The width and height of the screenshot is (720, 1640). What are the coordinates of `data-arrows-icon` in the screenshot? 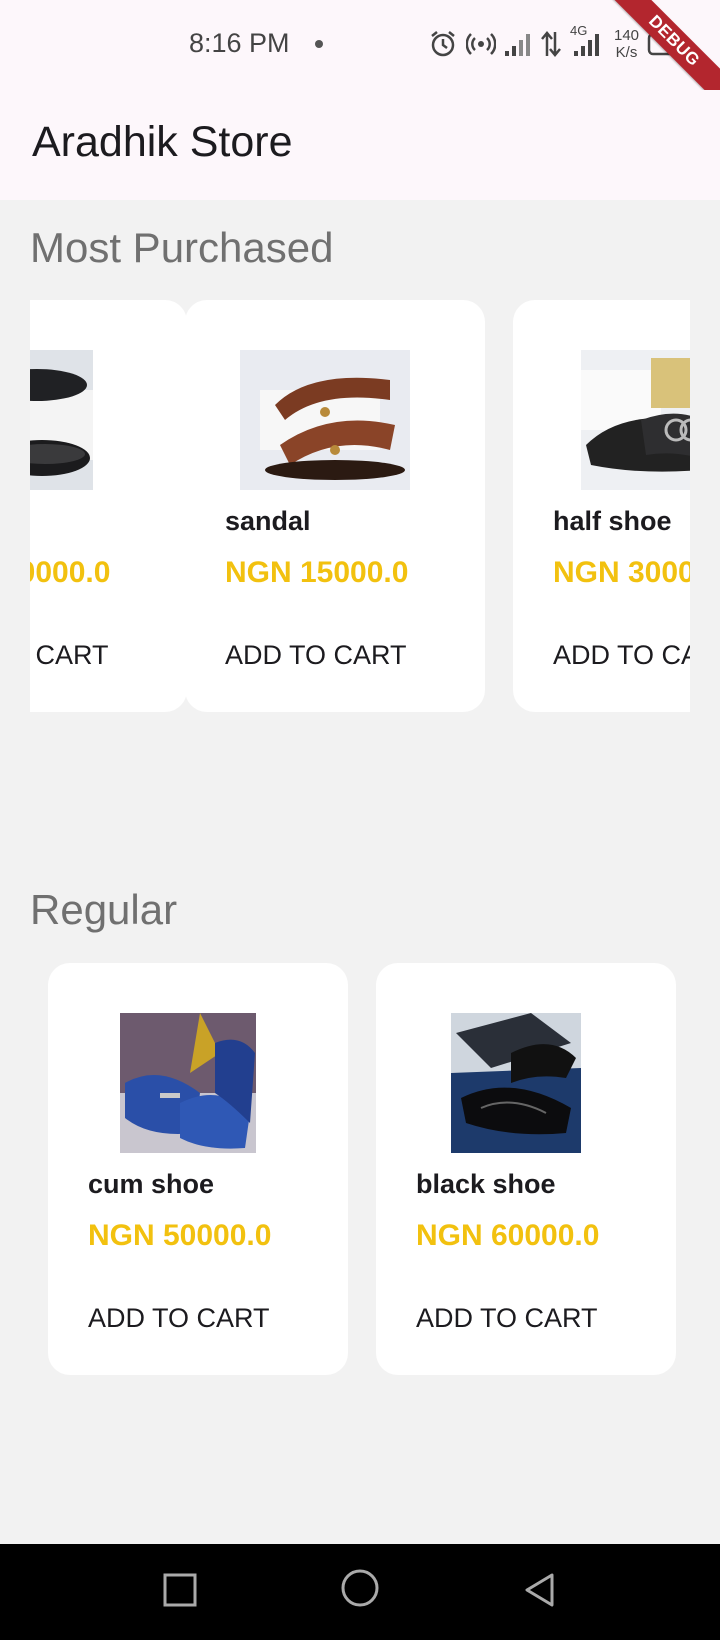 It's located at (551, 44).